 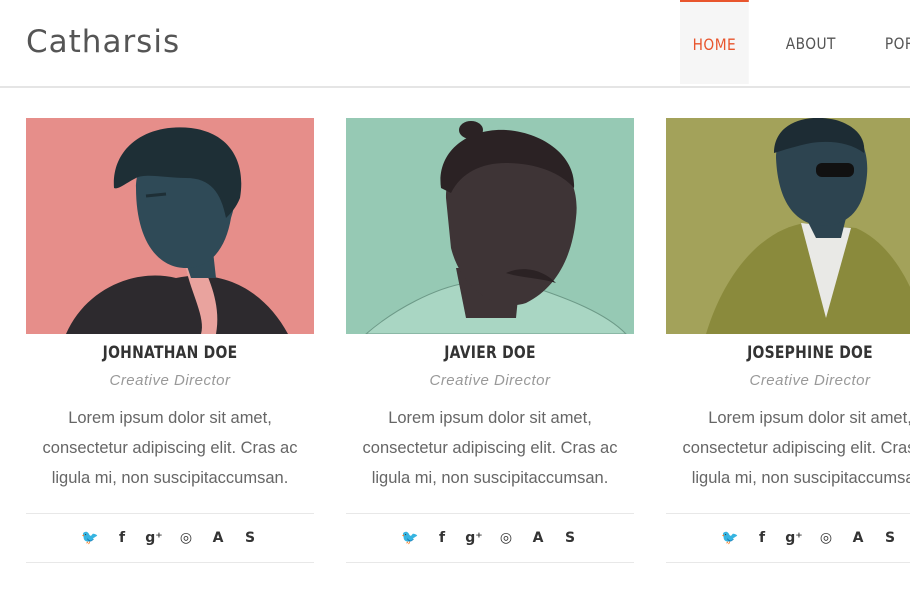 What do you see at coordinates (490, 353) in the screenshot?
I see `member-name: JAVIER DOE` at bounding box center [490, 353].